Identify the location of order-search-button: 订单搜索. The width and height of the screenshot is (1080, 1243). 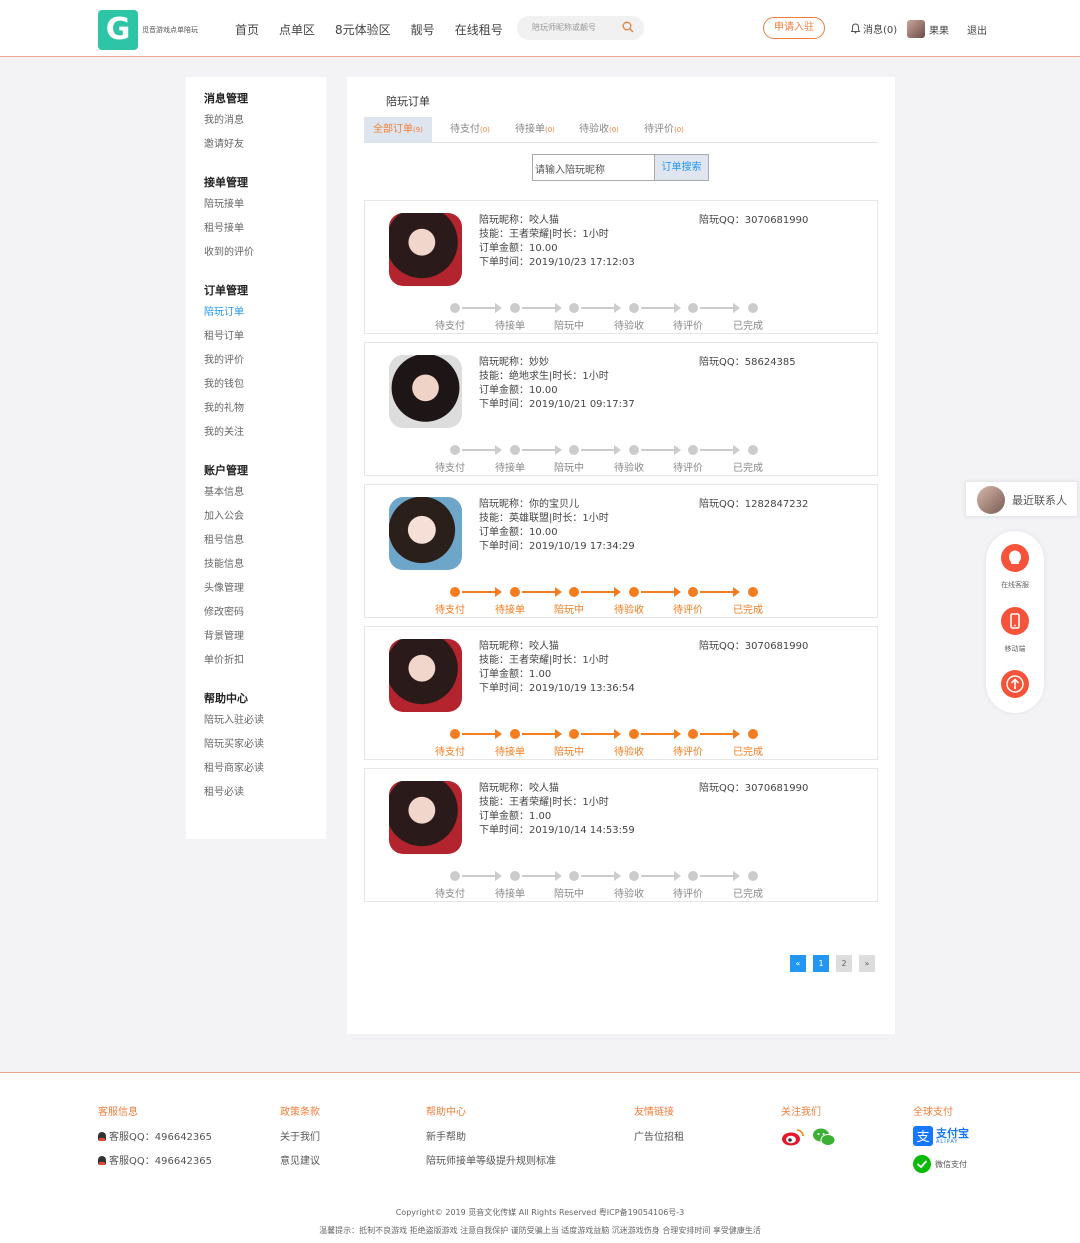
(681, 167).